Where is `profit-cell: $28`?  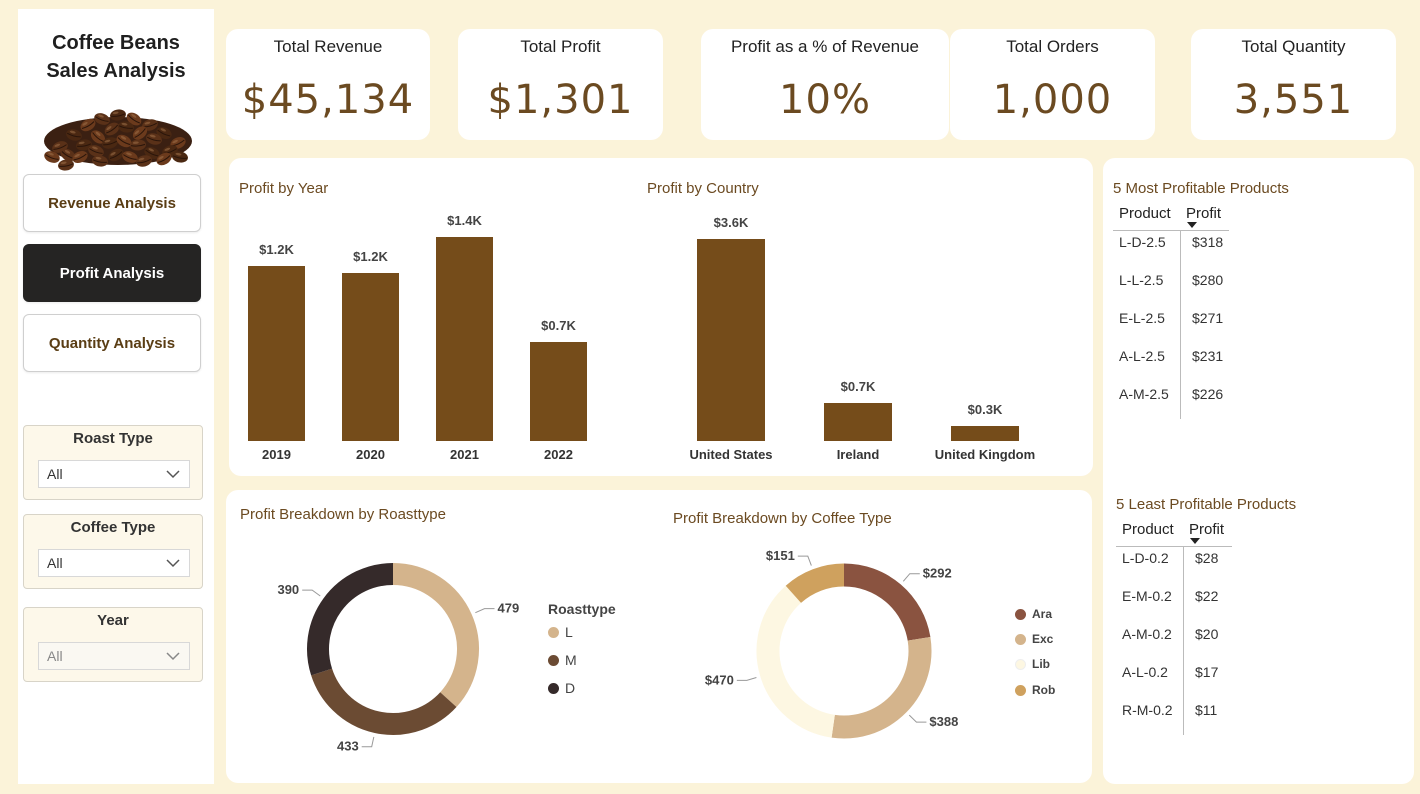
profit-cell: $28 is located at coordinates (1206, 558).